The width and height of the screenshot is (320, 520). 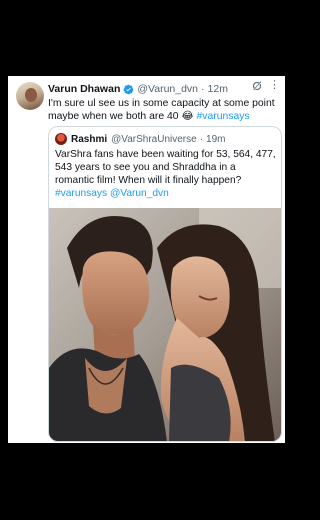 What do you see at coordinates (84, 89) in the screenshot?
I see `author-name: Varun Dhawan` at bounding box center [84, 89].